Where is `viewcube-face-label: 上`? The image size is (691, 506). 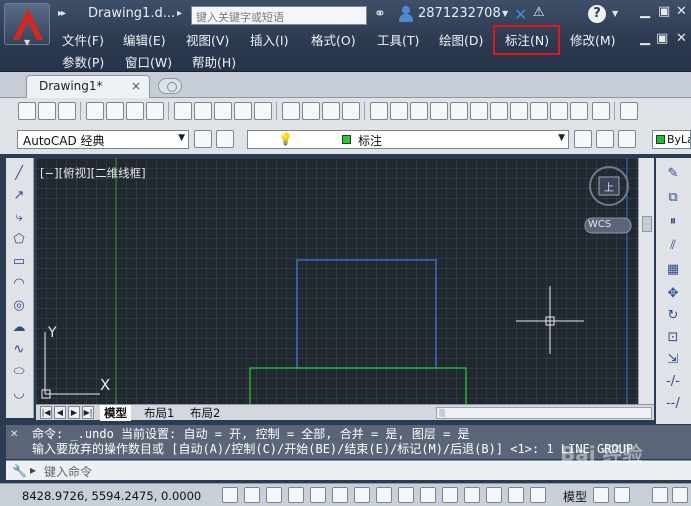
viewcube-face-label: 上 is located at coordinates (609, 186).